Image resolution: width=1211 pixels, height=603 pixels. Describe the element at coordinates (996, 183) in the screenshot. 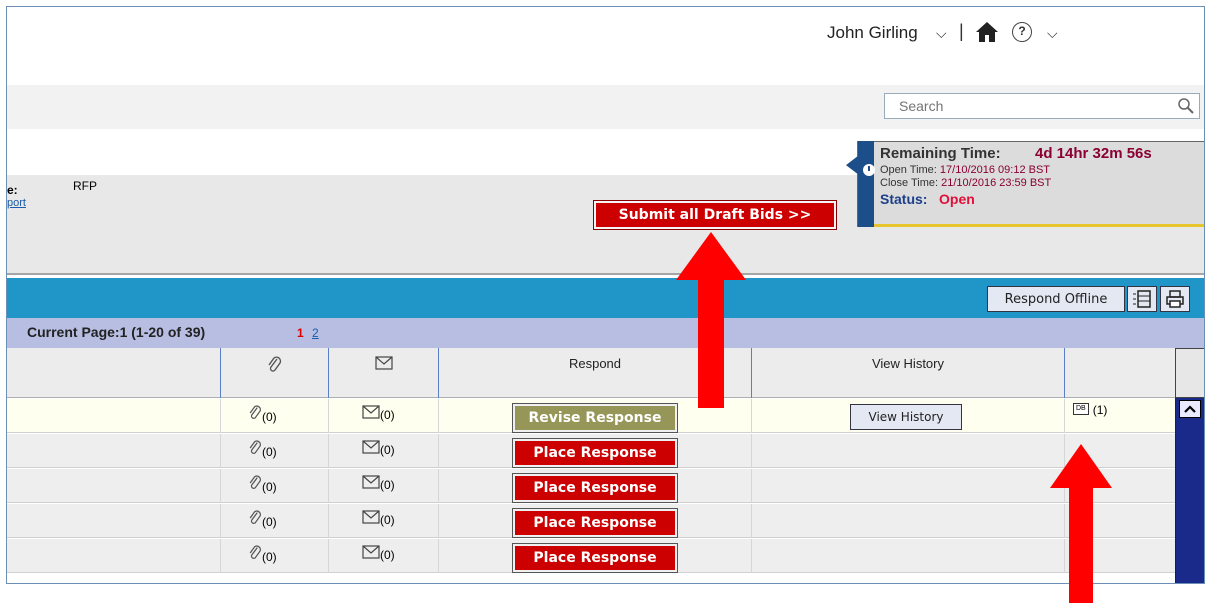

I see `close-time-value: 21/10/2016 23:59 BST` at that location.